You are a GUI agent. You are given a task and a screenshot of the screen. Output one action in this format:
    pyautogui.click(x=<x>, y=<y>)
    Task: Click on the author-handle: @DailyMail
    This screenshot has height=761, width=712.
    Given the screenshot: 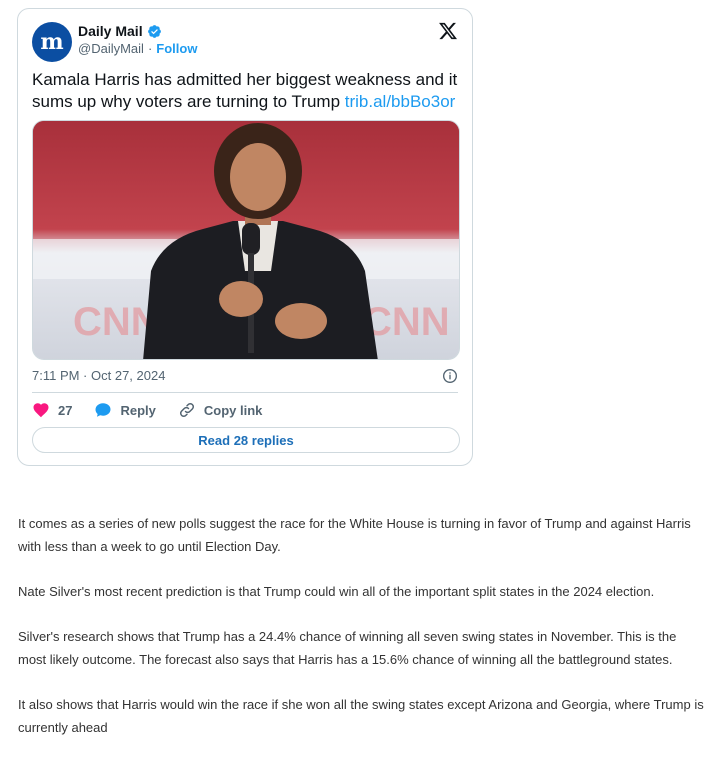 What is the action you would take?
    pyautogui.click(x=111, y=48)
    